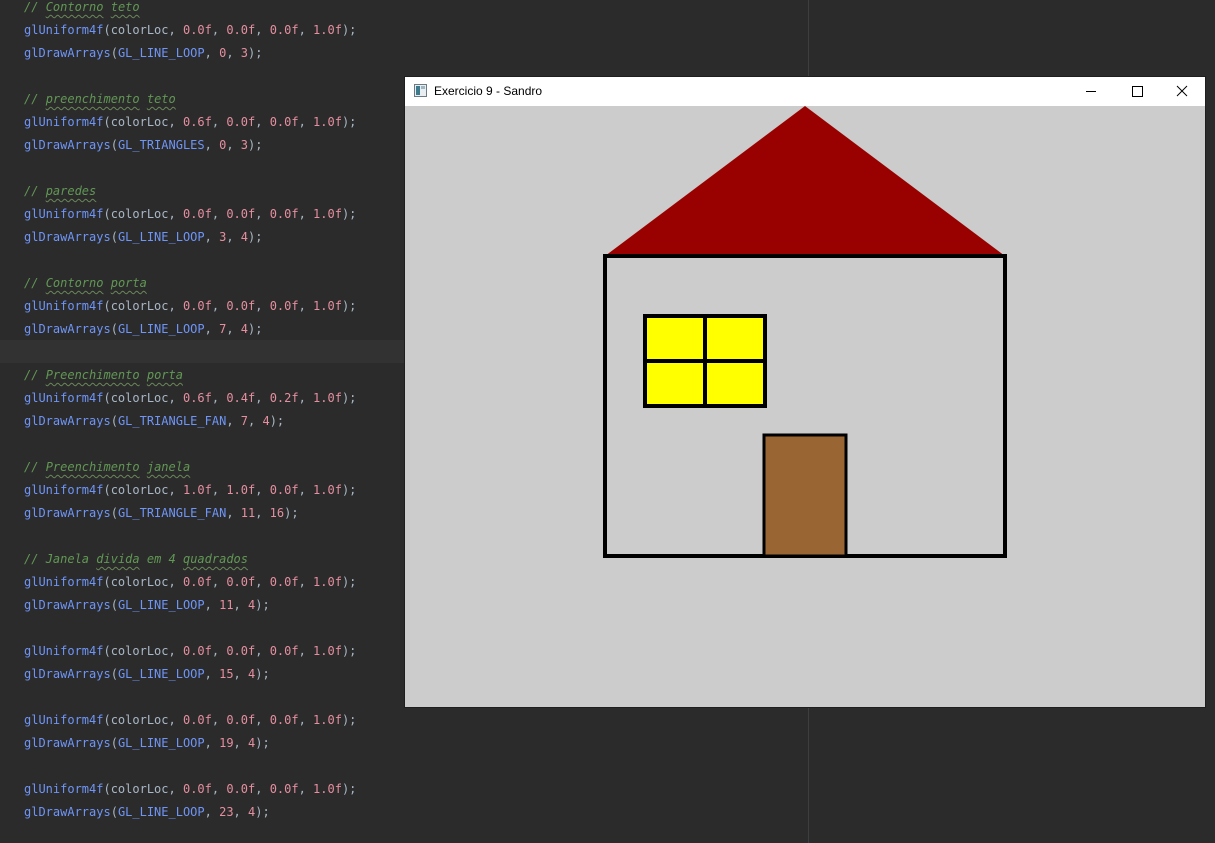 This screenshot has width=1215, height=843. I want to click on code-line: glDrawArrays(GL_LINE_LOOP, 3, 4);, so click(143, 237).